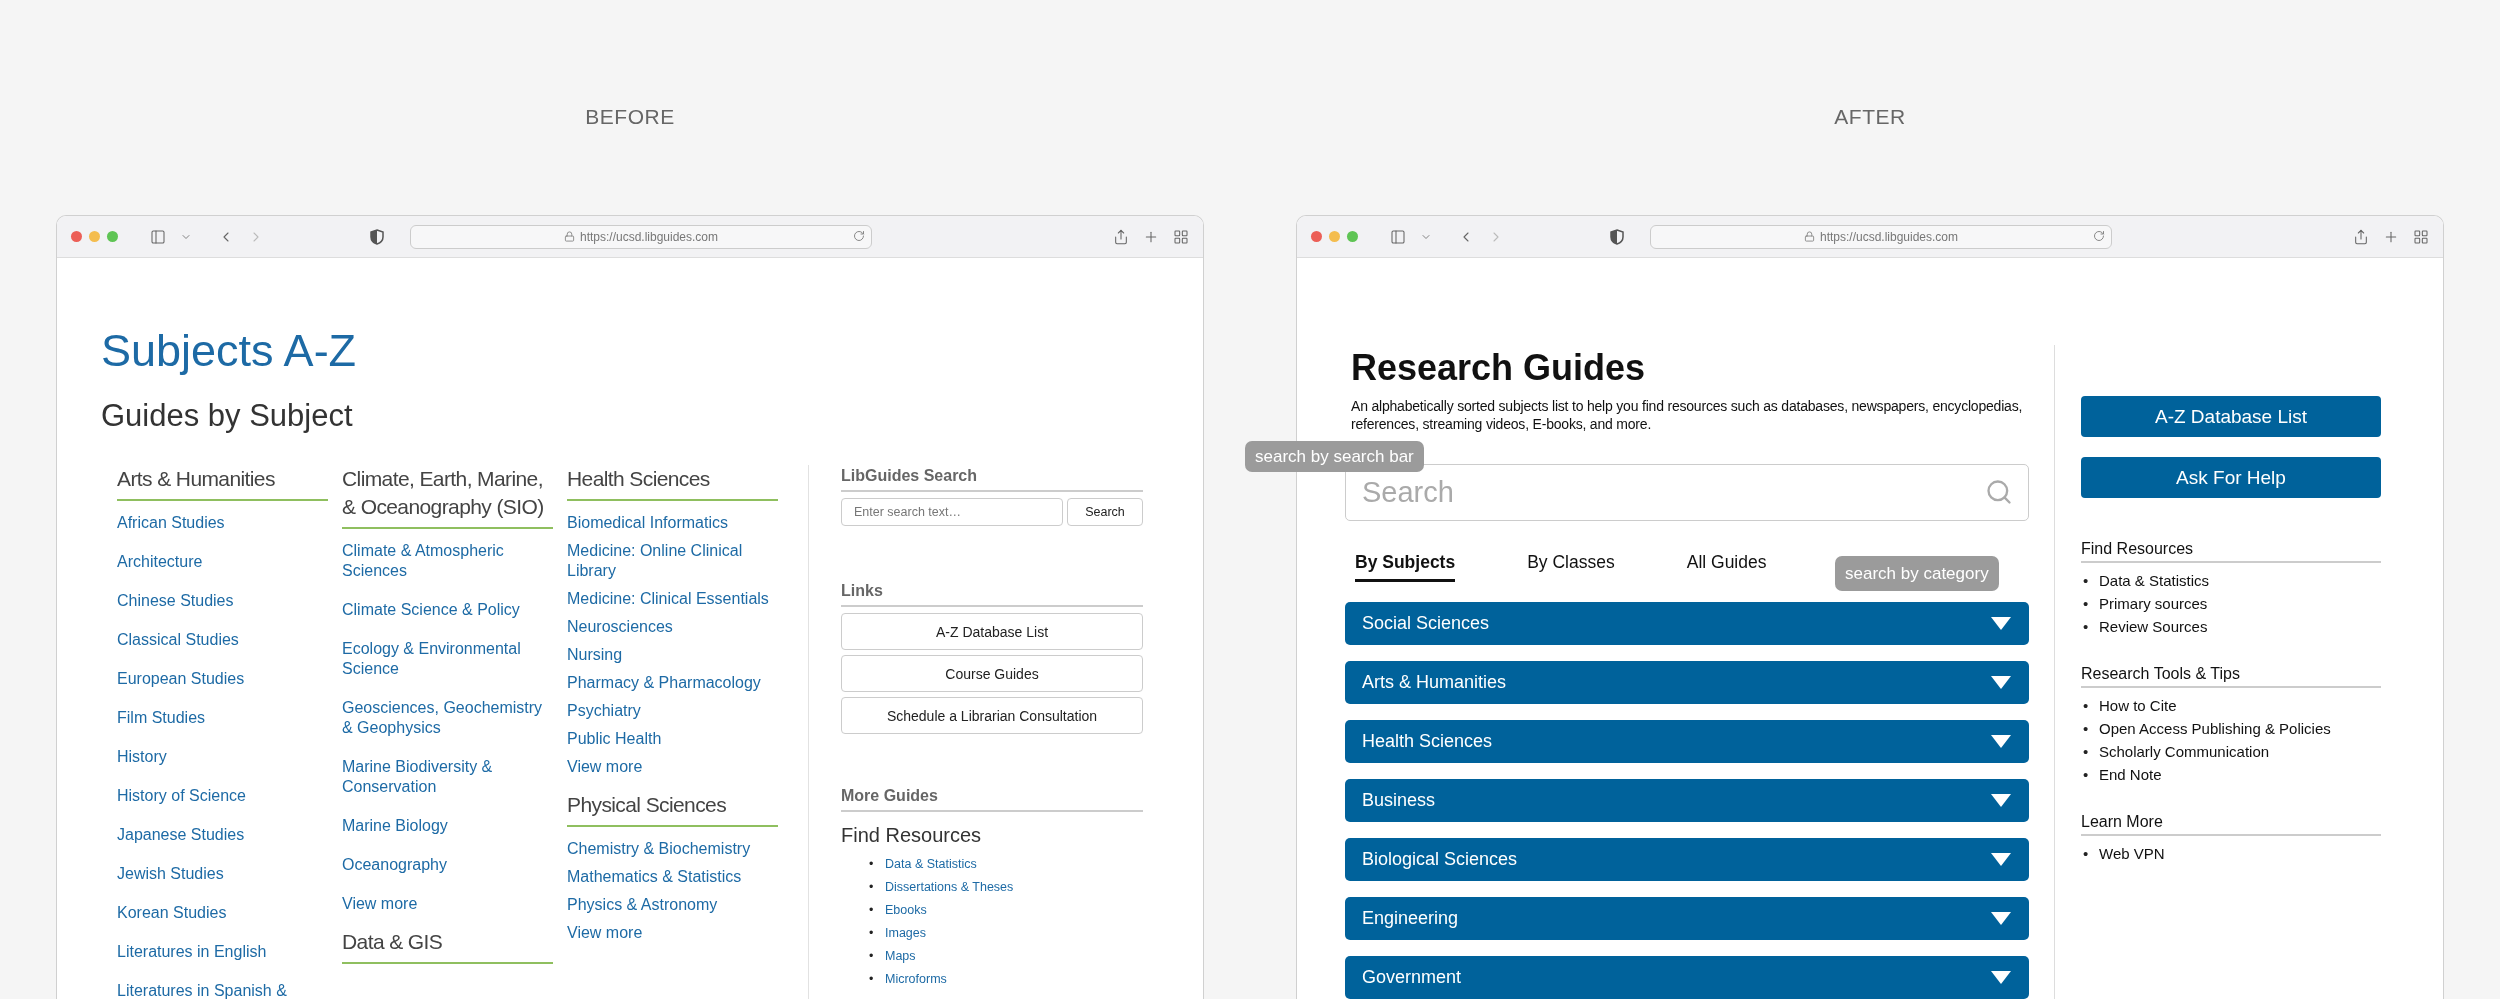  What do you see at coordinates (1405, 565) in the screenshot?
I see `tab: By Subjects` at bounding box center [1405, 565].